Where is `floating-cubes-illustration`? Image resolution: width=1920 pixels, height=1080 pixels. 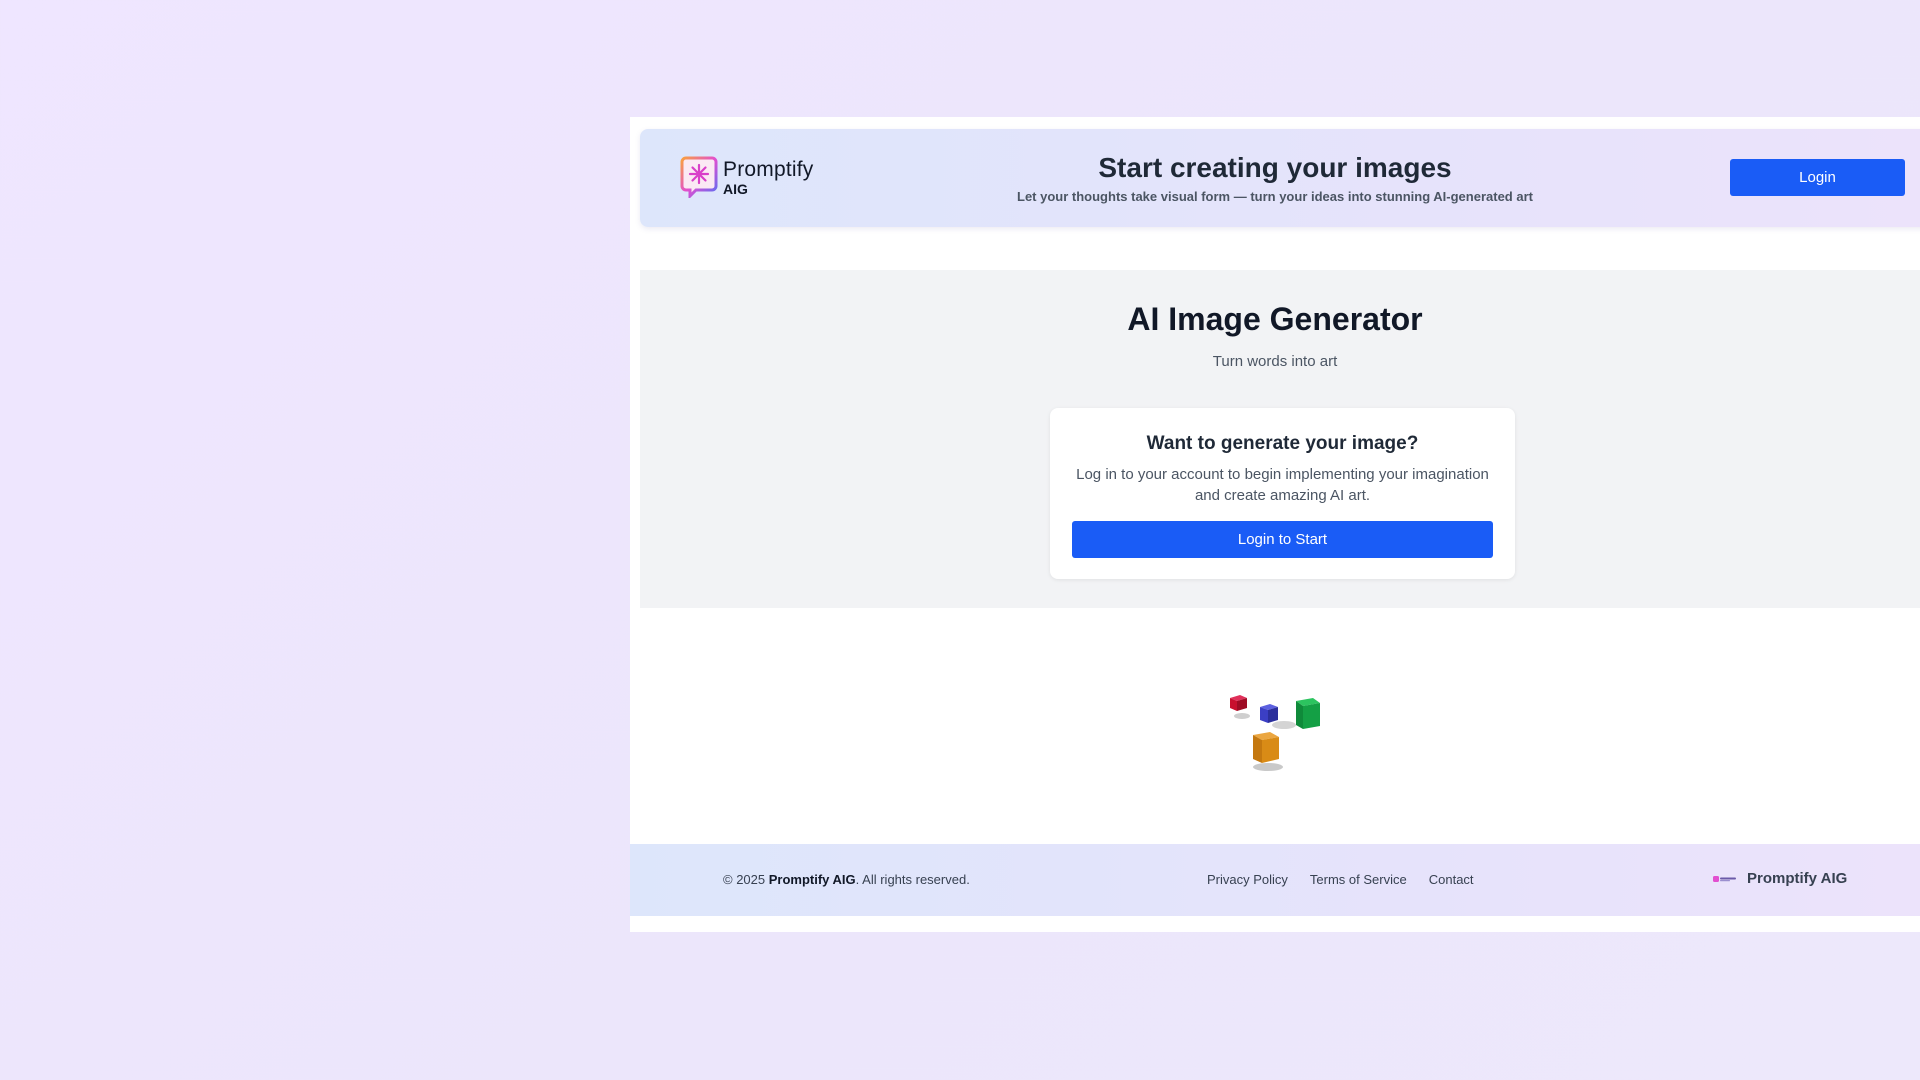
floating-cubes-illustration is located at coordinates (1275, 733).